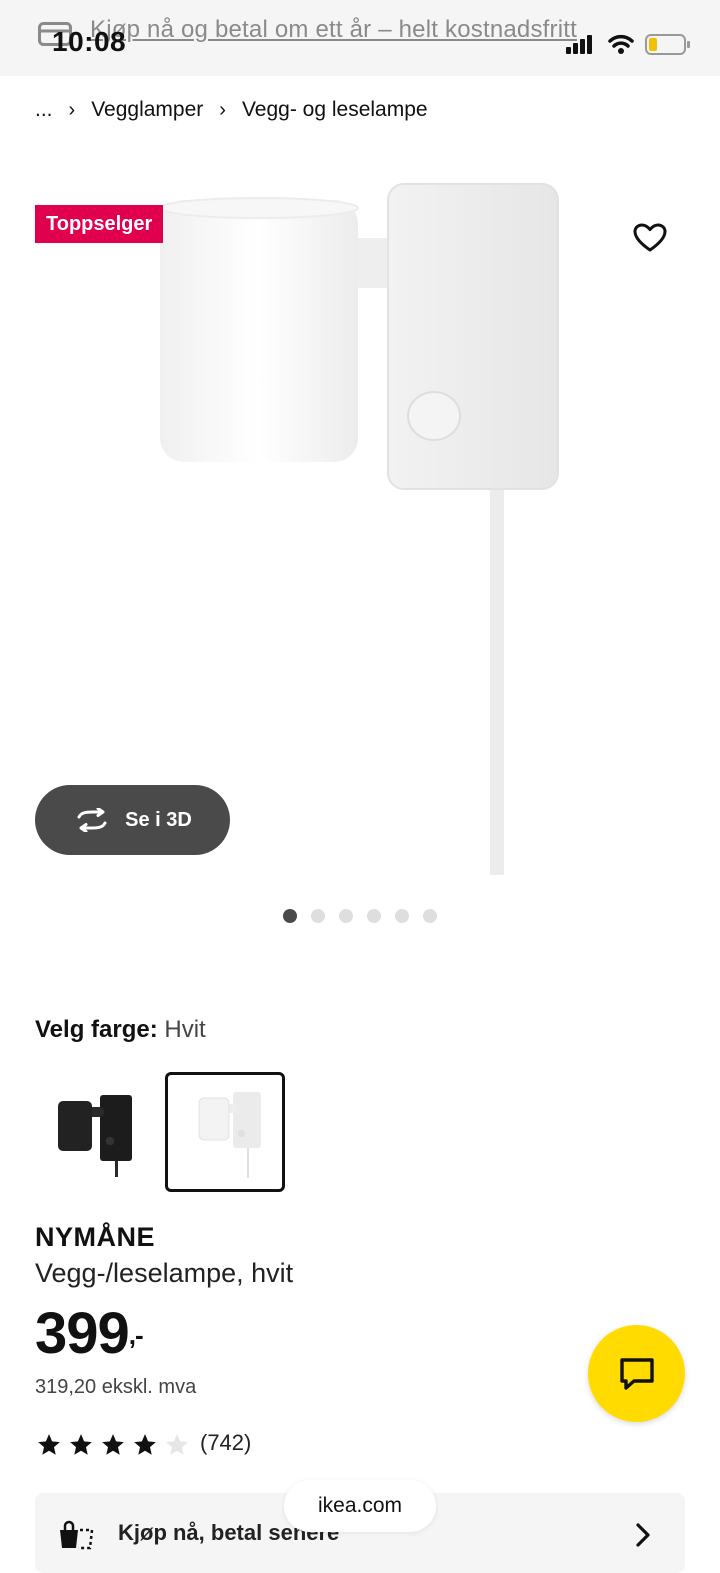  What do you see at coordinates (96, 1029) in the screenshot?
I see `color-label-text: Velg farge:` at bounding box center [96, 1029].